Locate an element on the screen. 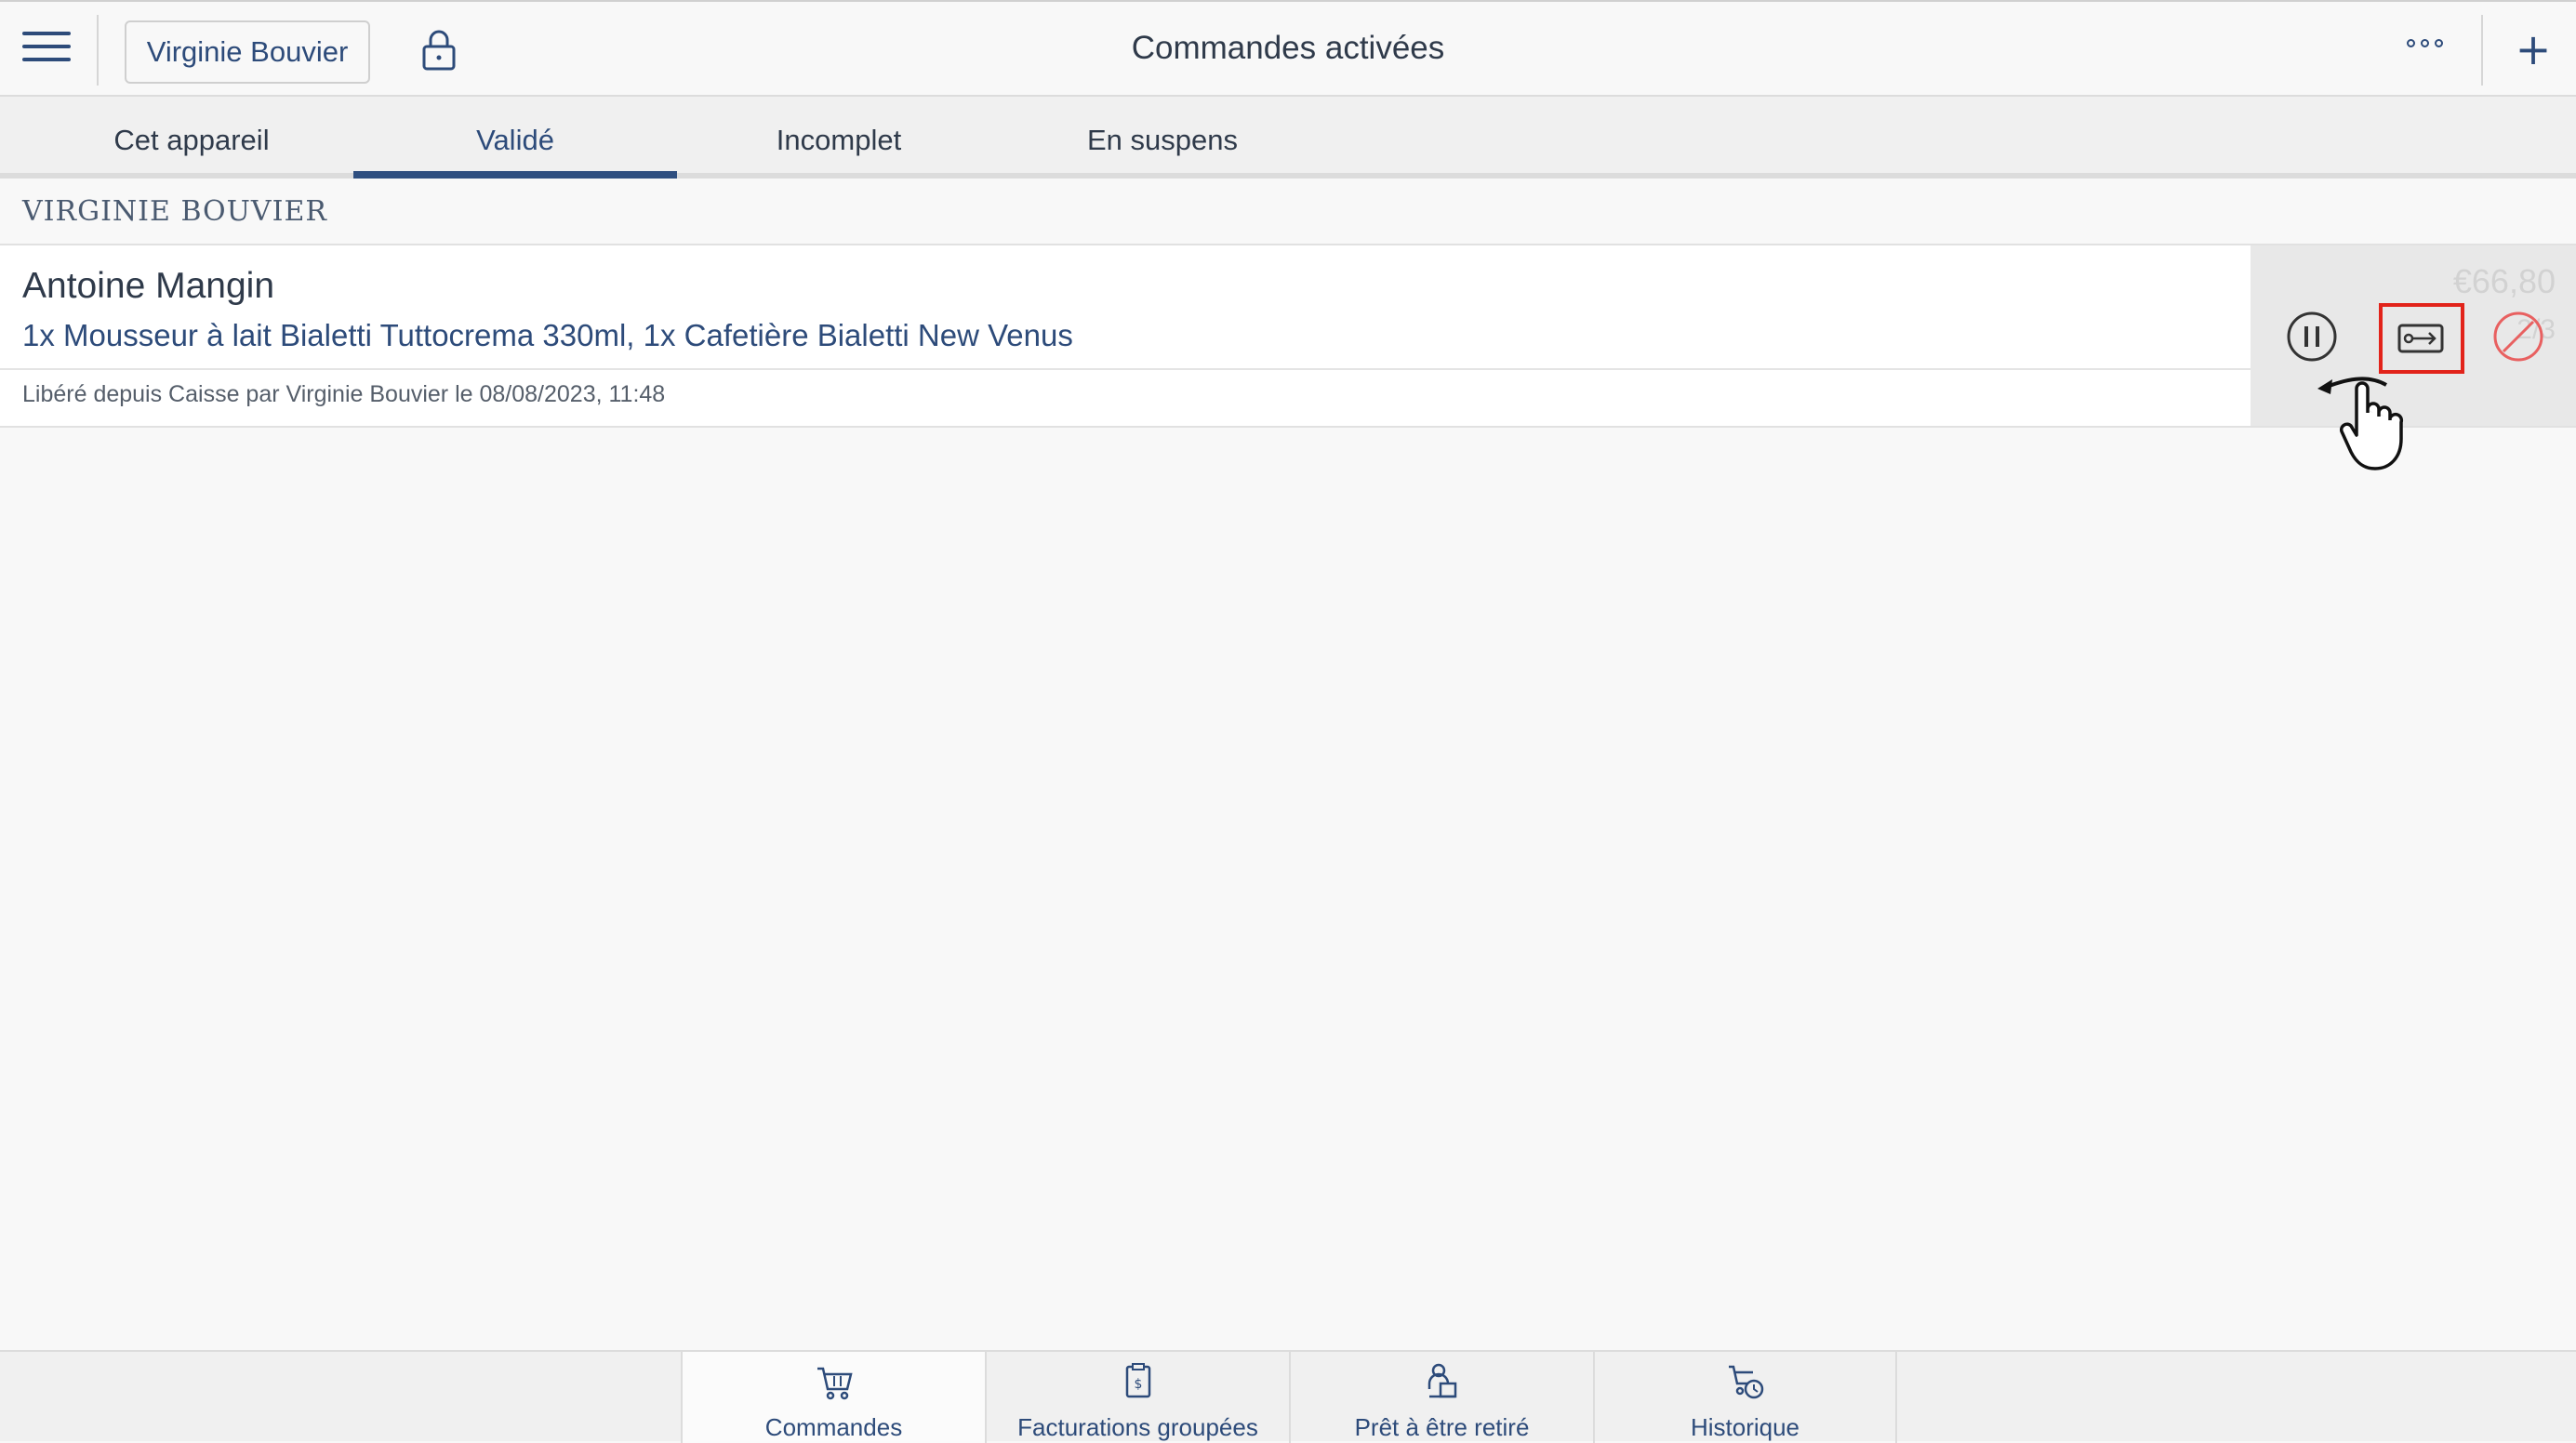  pause-icon is located at coordinates (2312, 337).